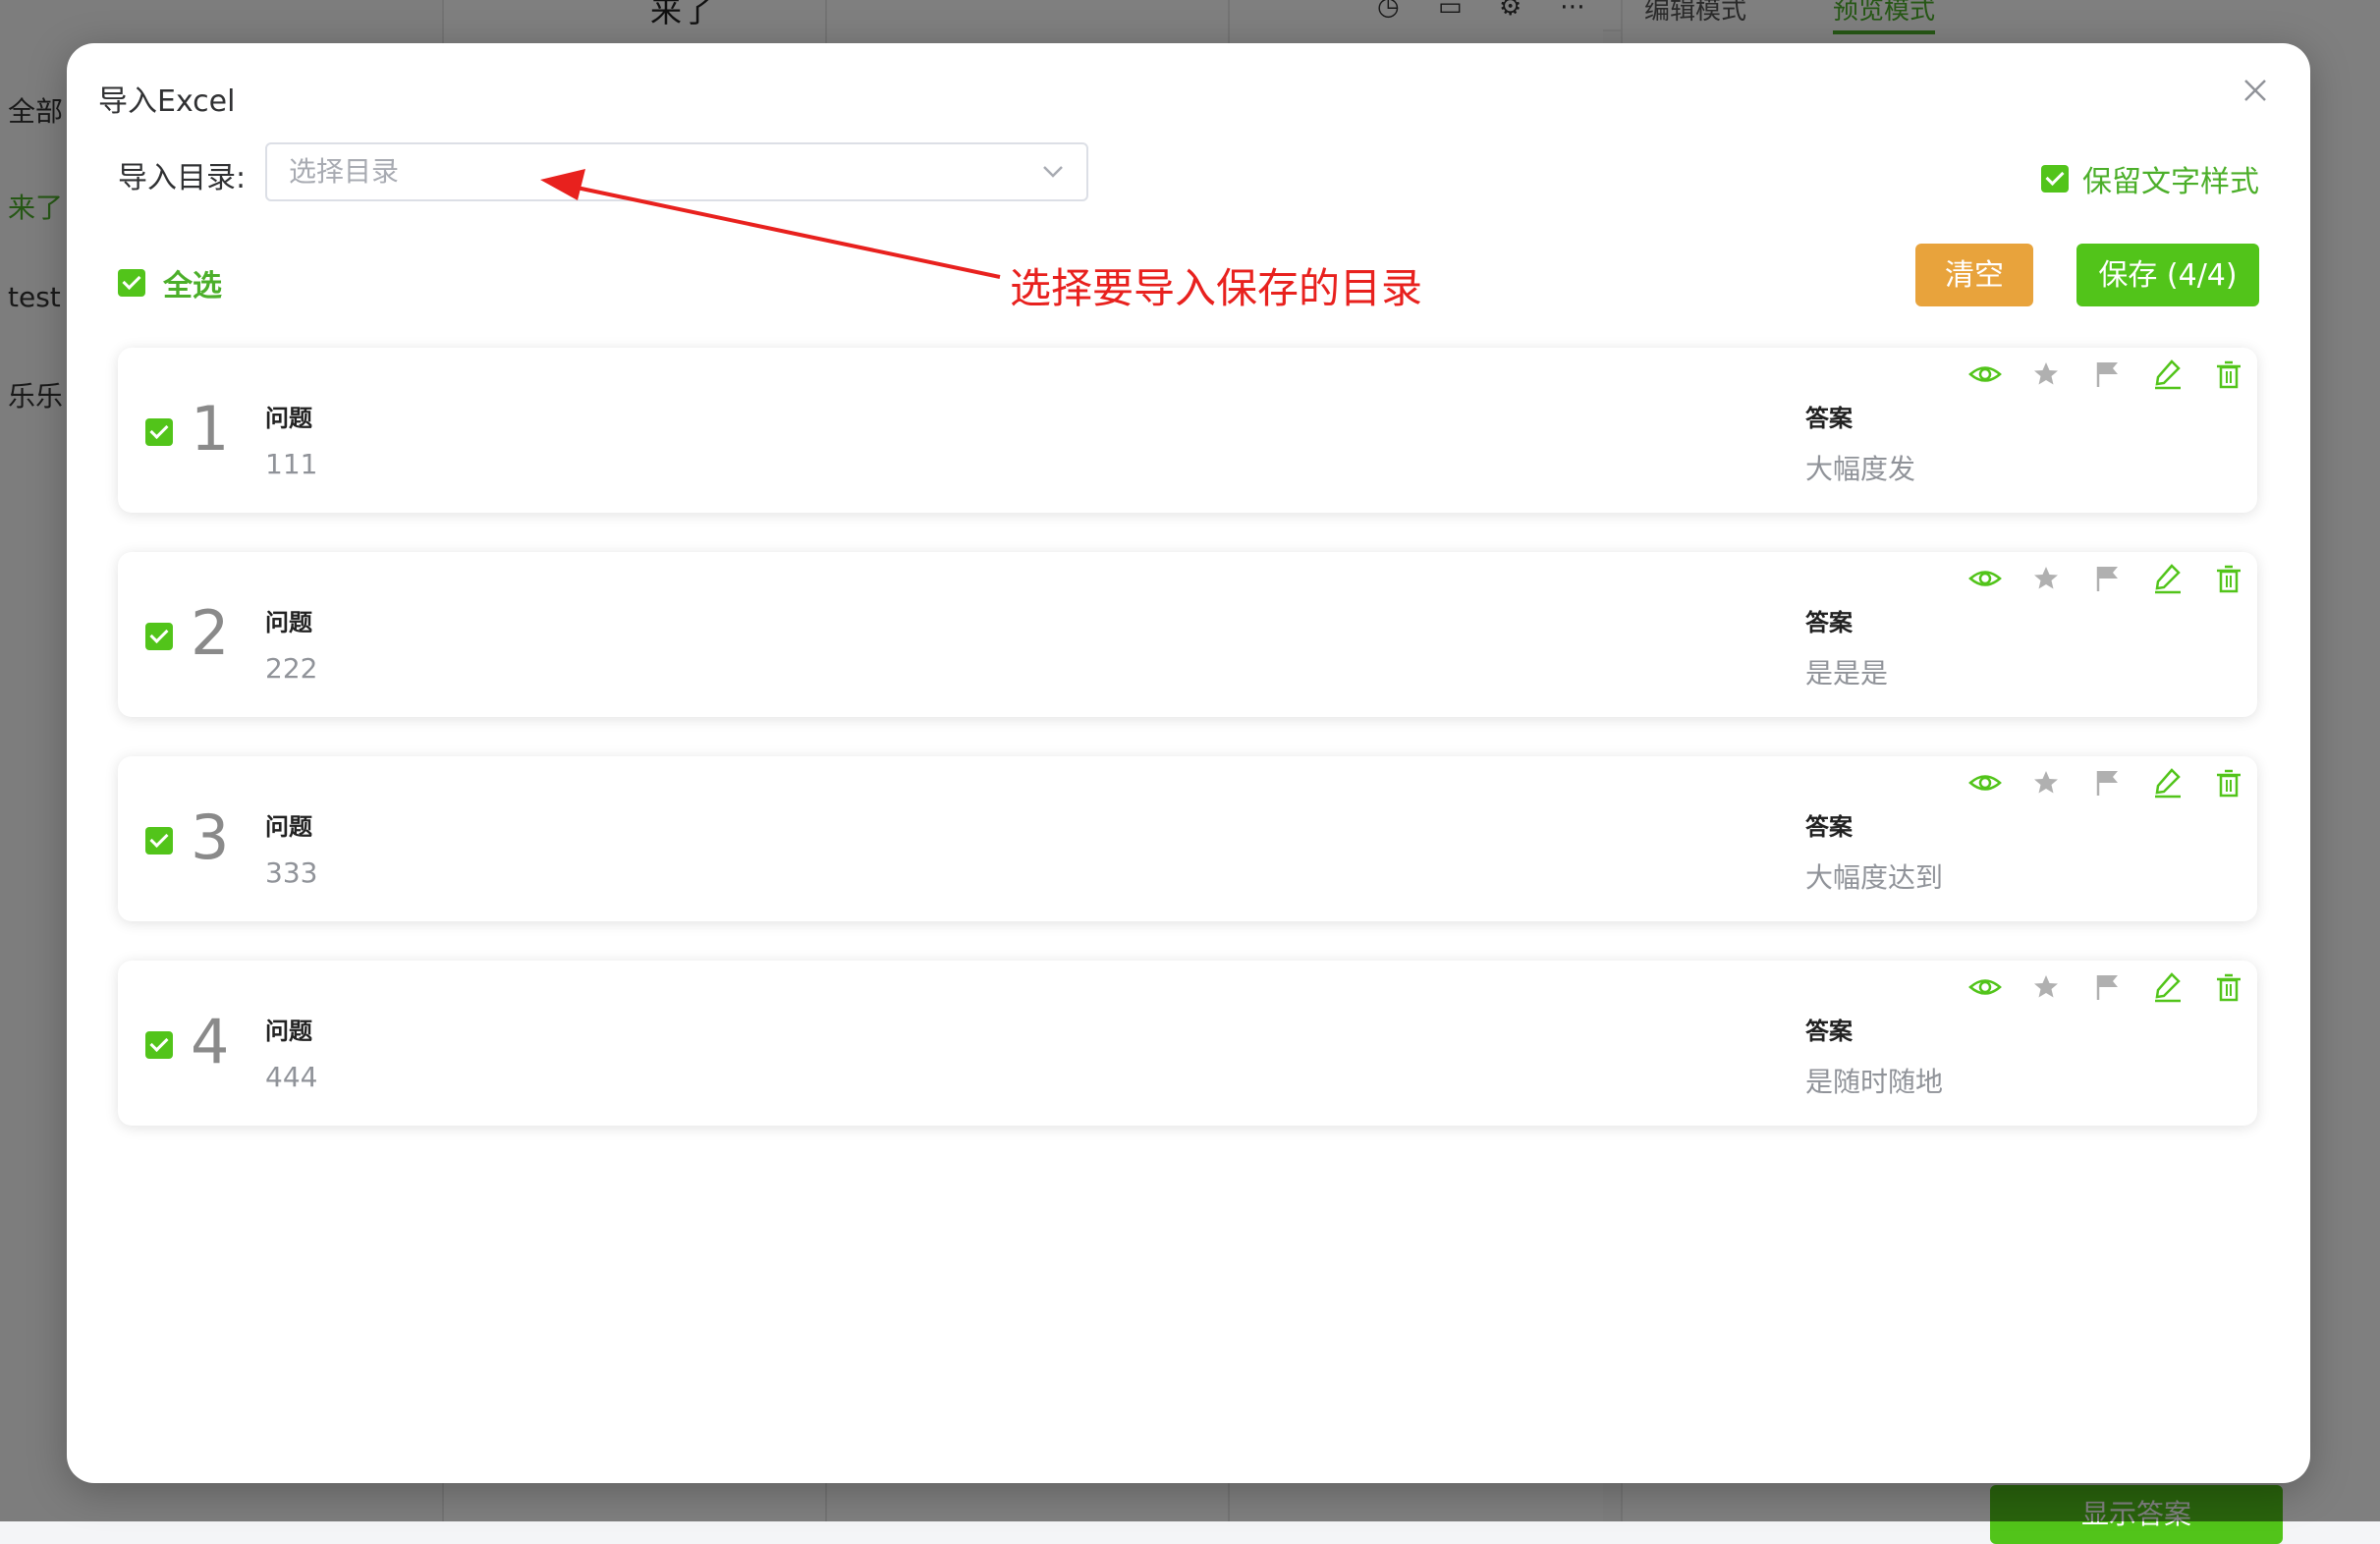 This screenshot has width=2380, height=1544. What do you see at coordinates (182, 178) in the screenshot?
I see `directory-label: 导入目录:` at bounding box center [182, 178].